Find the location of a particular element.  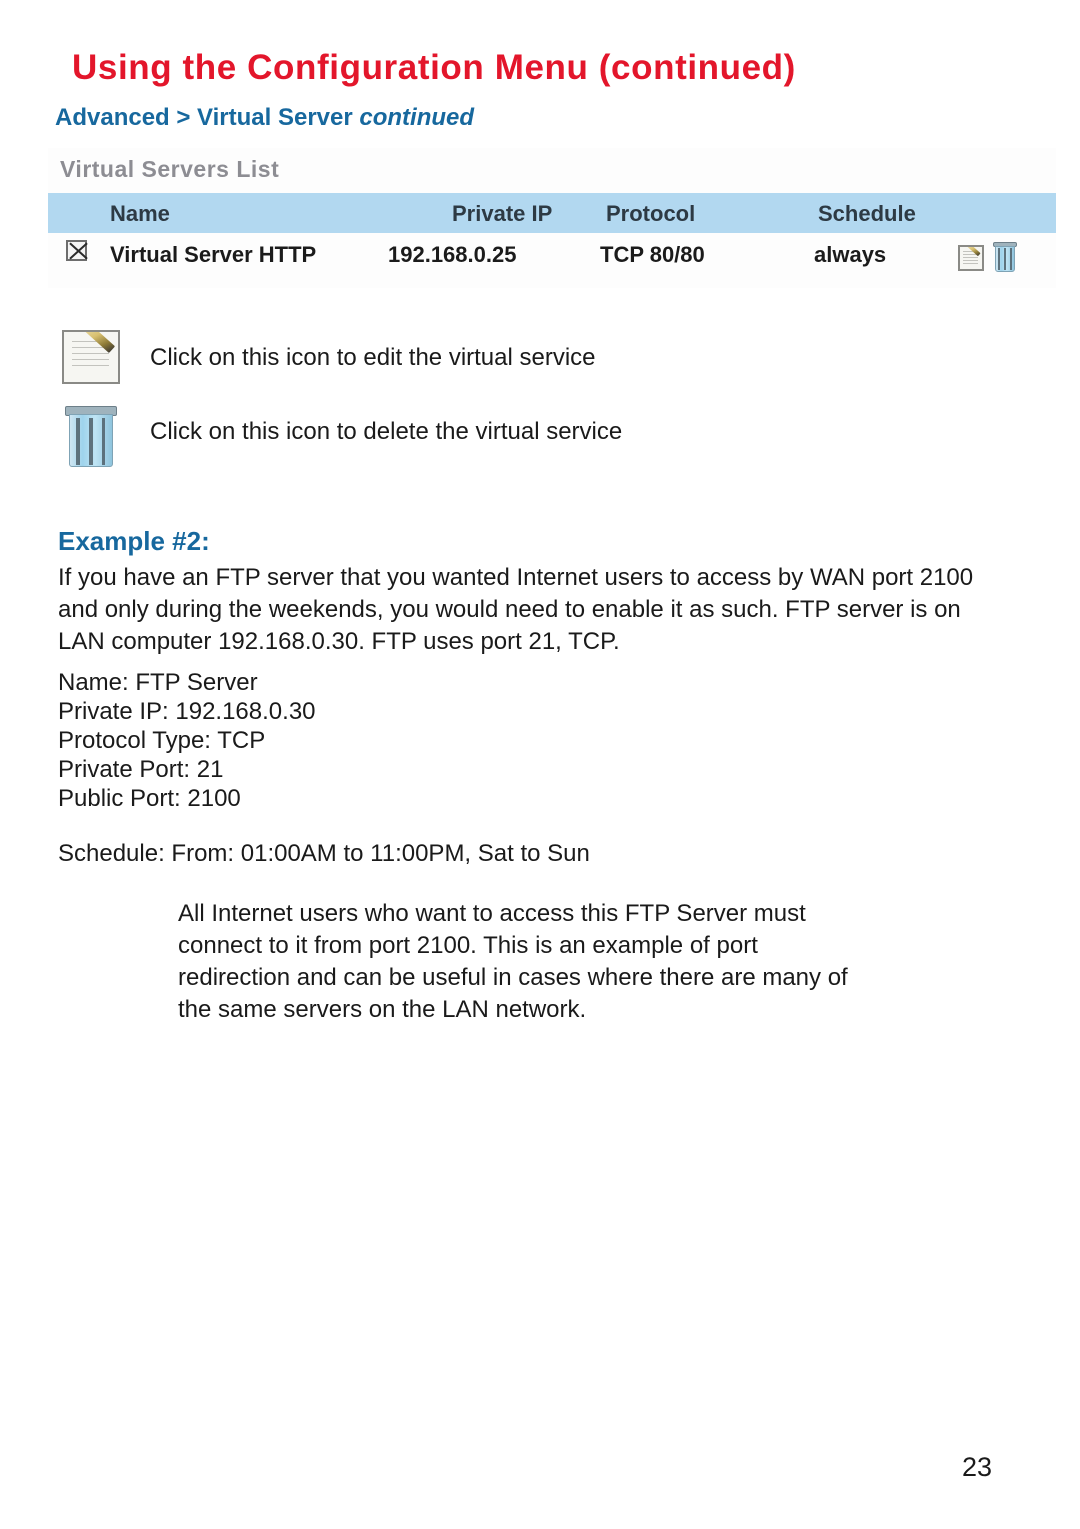

row-enable-checkbox is located at coordinates (77, 250).